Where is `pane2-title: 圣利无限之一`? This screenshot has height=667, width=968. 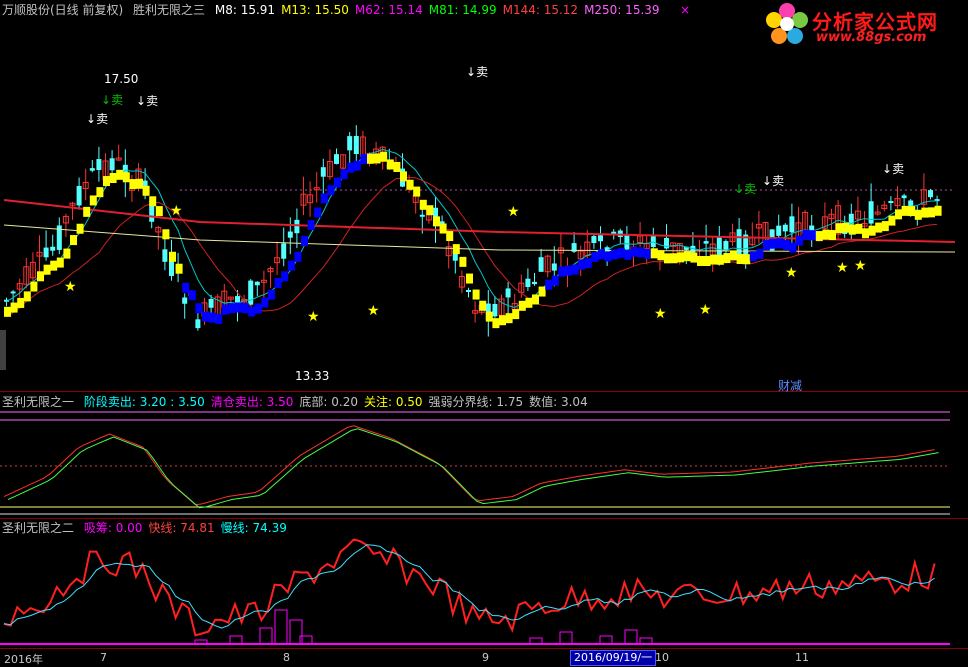
pane2-title: 圣利无限之一 is located at coordinates (38, 402).